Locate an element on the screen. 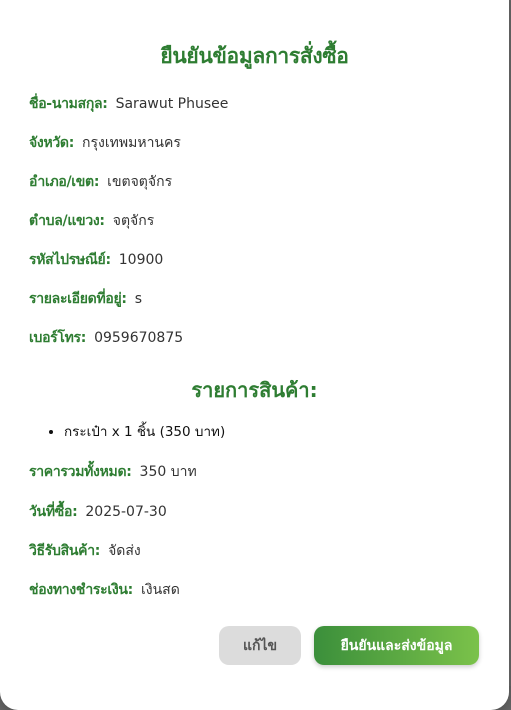 This screenshot has width=511, height=710. field-value: 0959670875 is located at coordinates (139, 338).